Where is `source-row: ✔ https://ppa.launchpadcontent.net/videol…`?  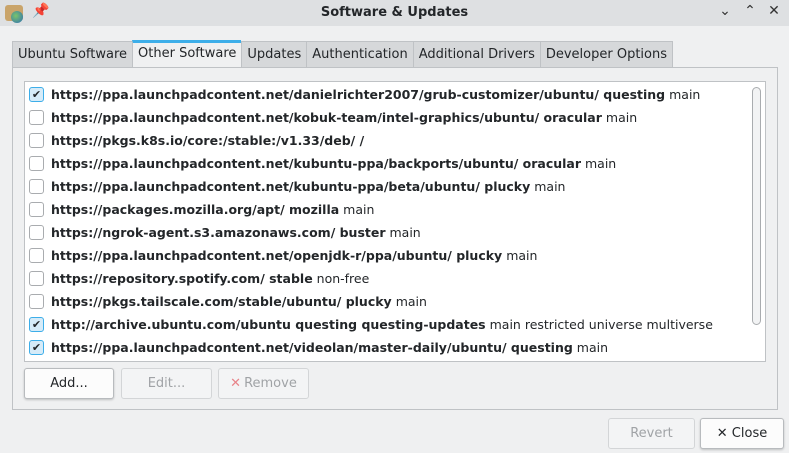
source-row: ✔ https://ppa.launchpadcontent.net/videol… is located at coordinates (318, 347).